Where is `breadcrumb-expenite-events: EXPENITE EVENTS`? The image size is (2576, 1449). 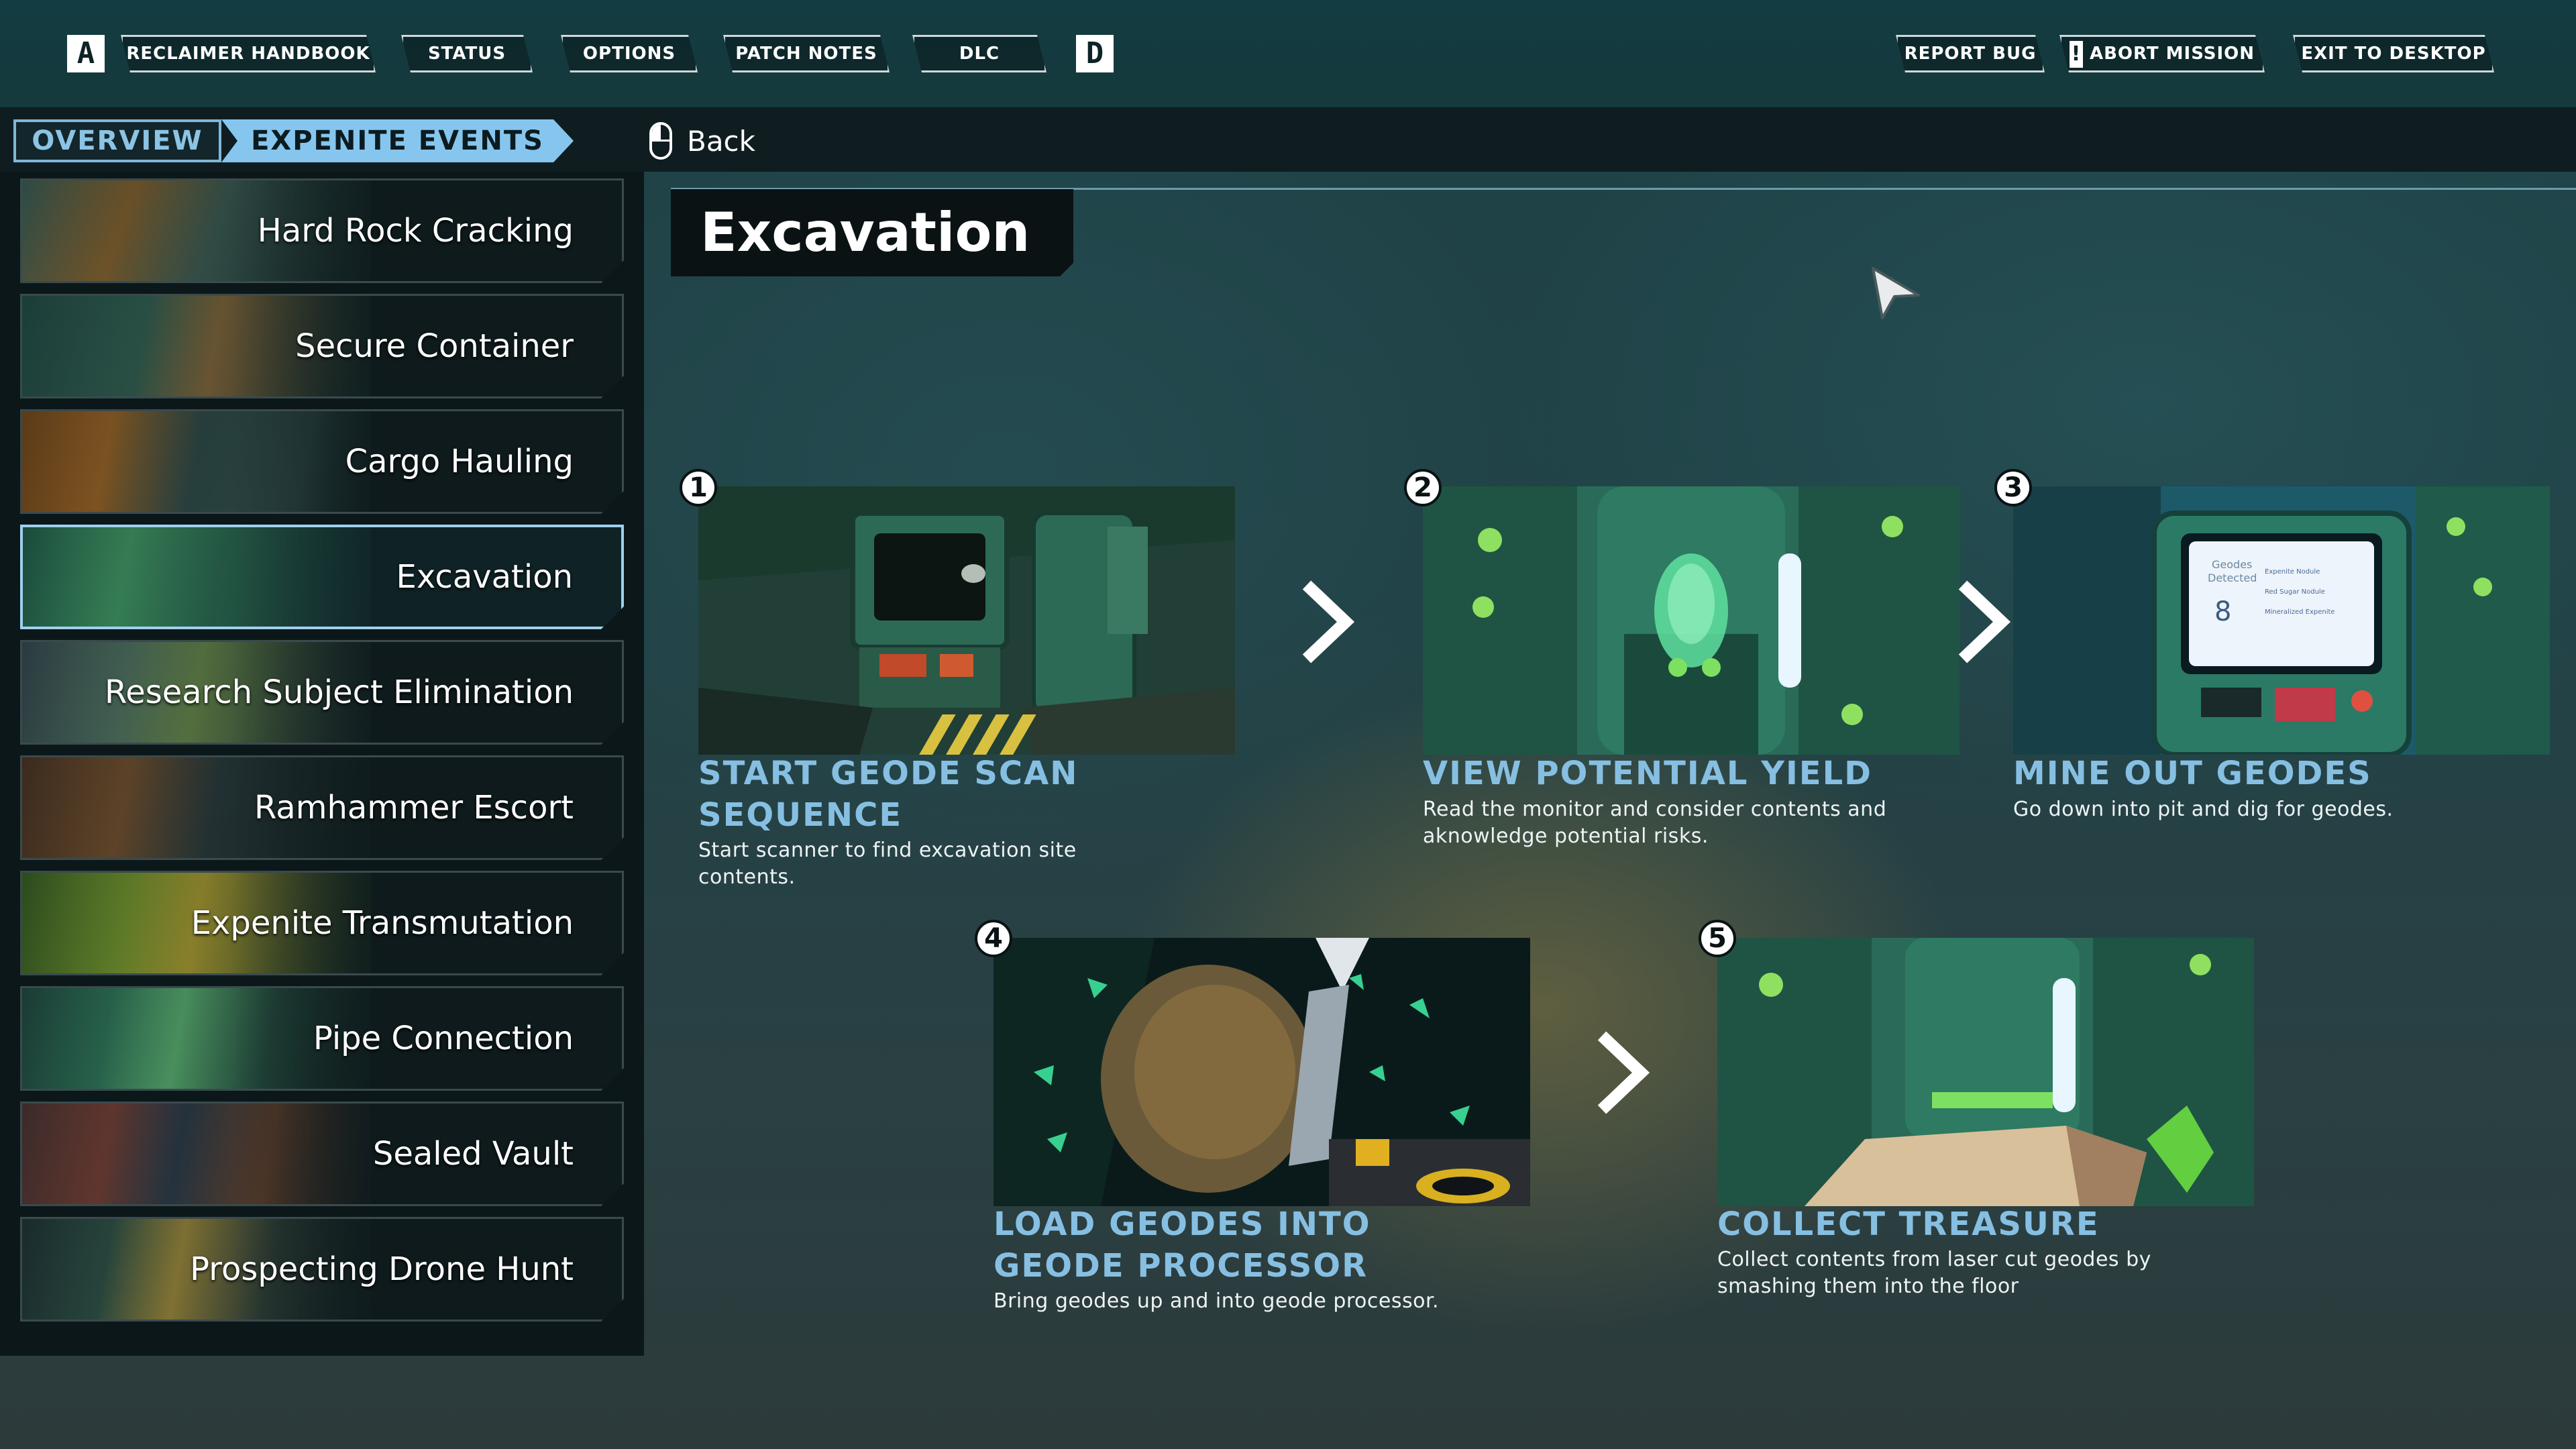 breadcrumb-expenite-events: EXPENITE EVENTS is located at coordinates (397, 140).